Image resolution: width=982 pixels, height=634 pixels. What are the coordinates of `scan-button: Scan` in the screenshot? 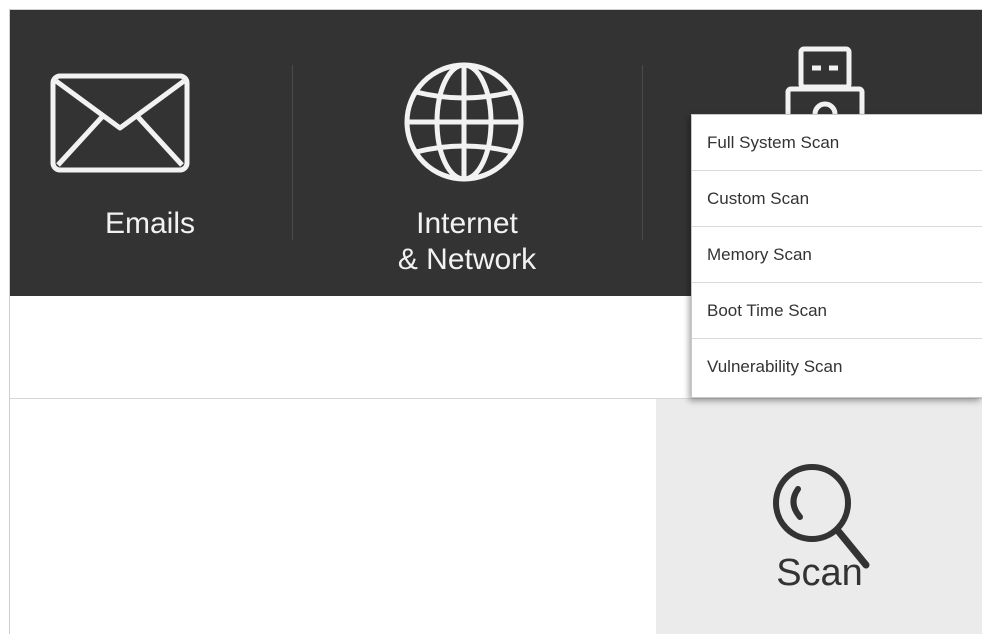 It's located at (819, 516).